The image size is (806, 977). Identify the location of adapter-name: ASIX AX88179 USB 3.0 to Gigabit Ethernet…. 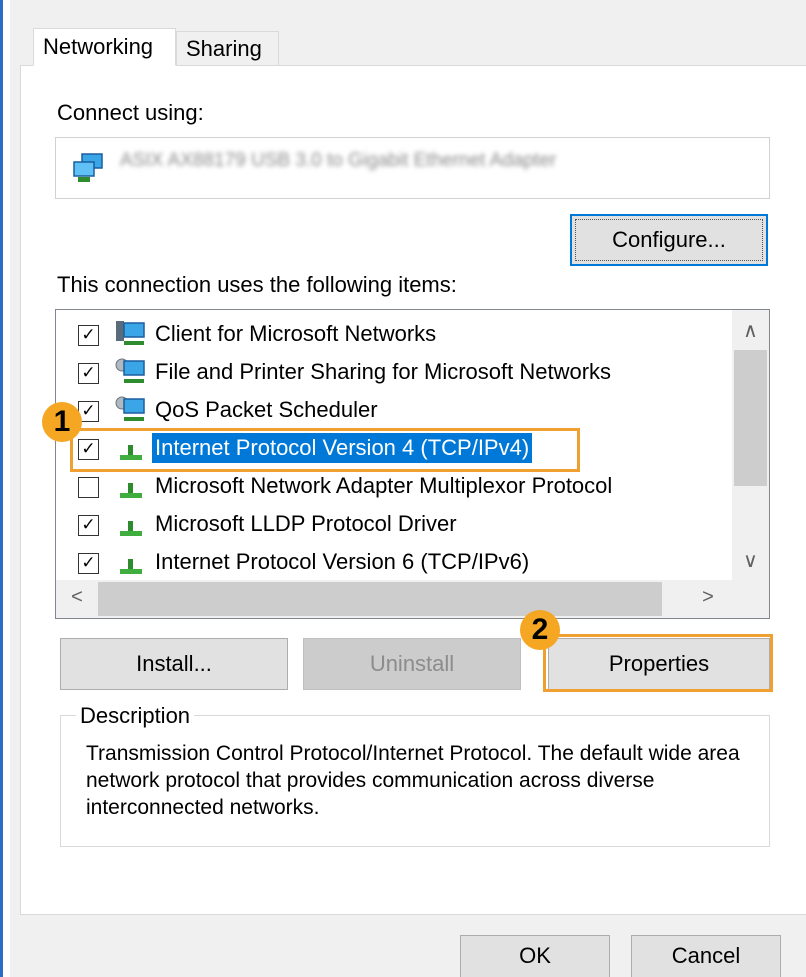
(338, 160).